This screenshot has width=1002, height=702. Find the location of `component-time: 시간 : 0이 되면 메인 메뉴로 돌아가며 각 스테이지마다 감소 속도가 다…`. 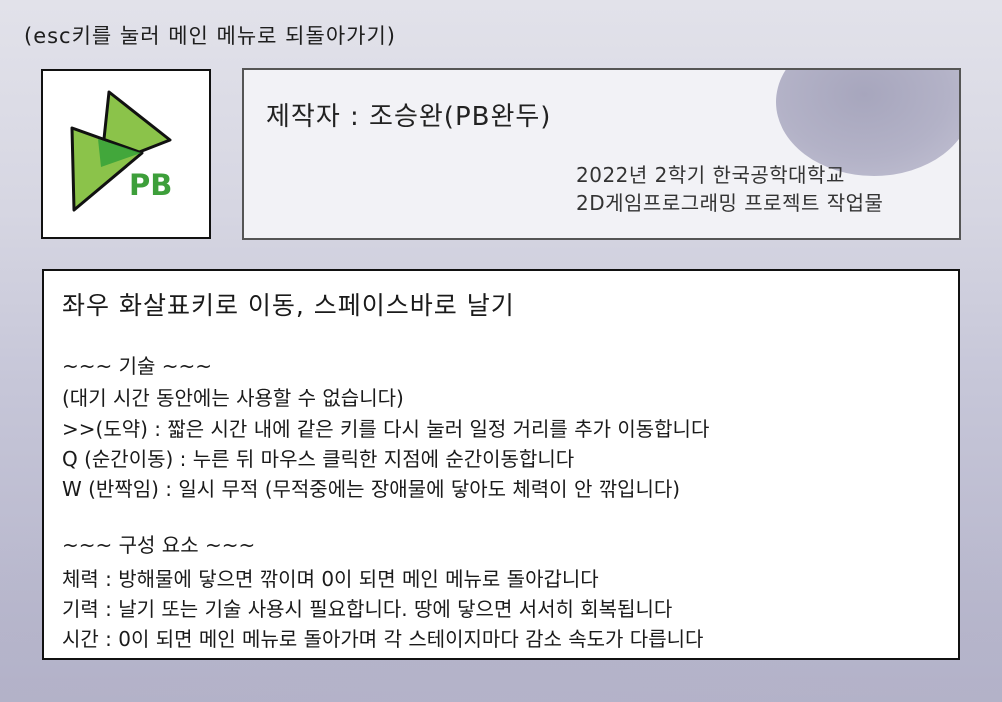

component-time: 시간 : 0이 되면 메인 메뉴로 돌아가며 각 스테이지마다 감소 속도가 다… is located at coordinates (383, 639).